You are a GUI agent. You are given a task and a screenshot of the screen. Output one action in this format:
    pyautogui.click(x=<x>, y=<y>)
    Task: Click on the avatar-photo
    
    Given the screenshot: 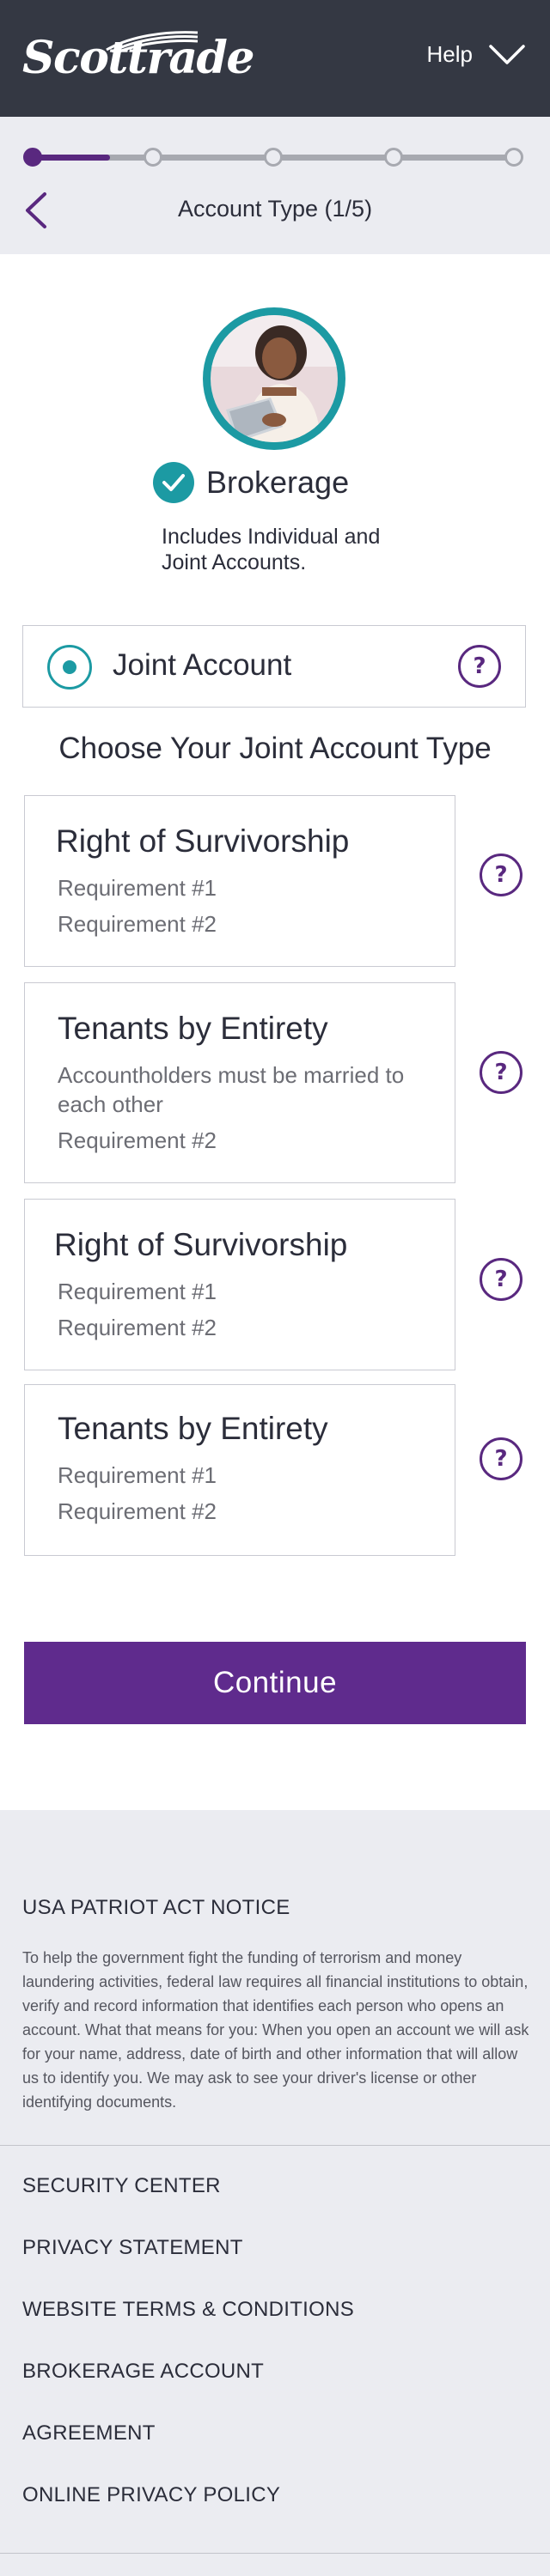 What is the action you would take?
    pyautogui.click(x=274, y=378)
    